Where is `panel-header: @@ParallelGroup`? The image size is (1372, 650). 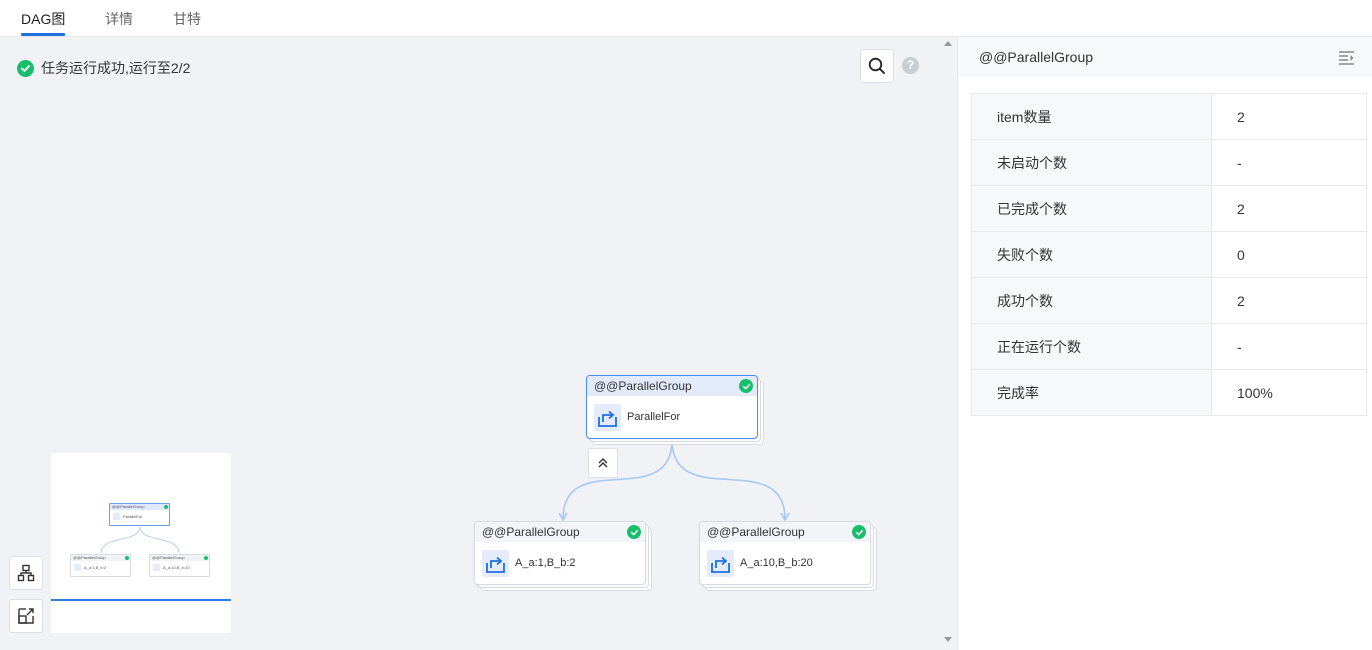
panel-header: @@ParallelGroup is located at coordinates (1165, 57).